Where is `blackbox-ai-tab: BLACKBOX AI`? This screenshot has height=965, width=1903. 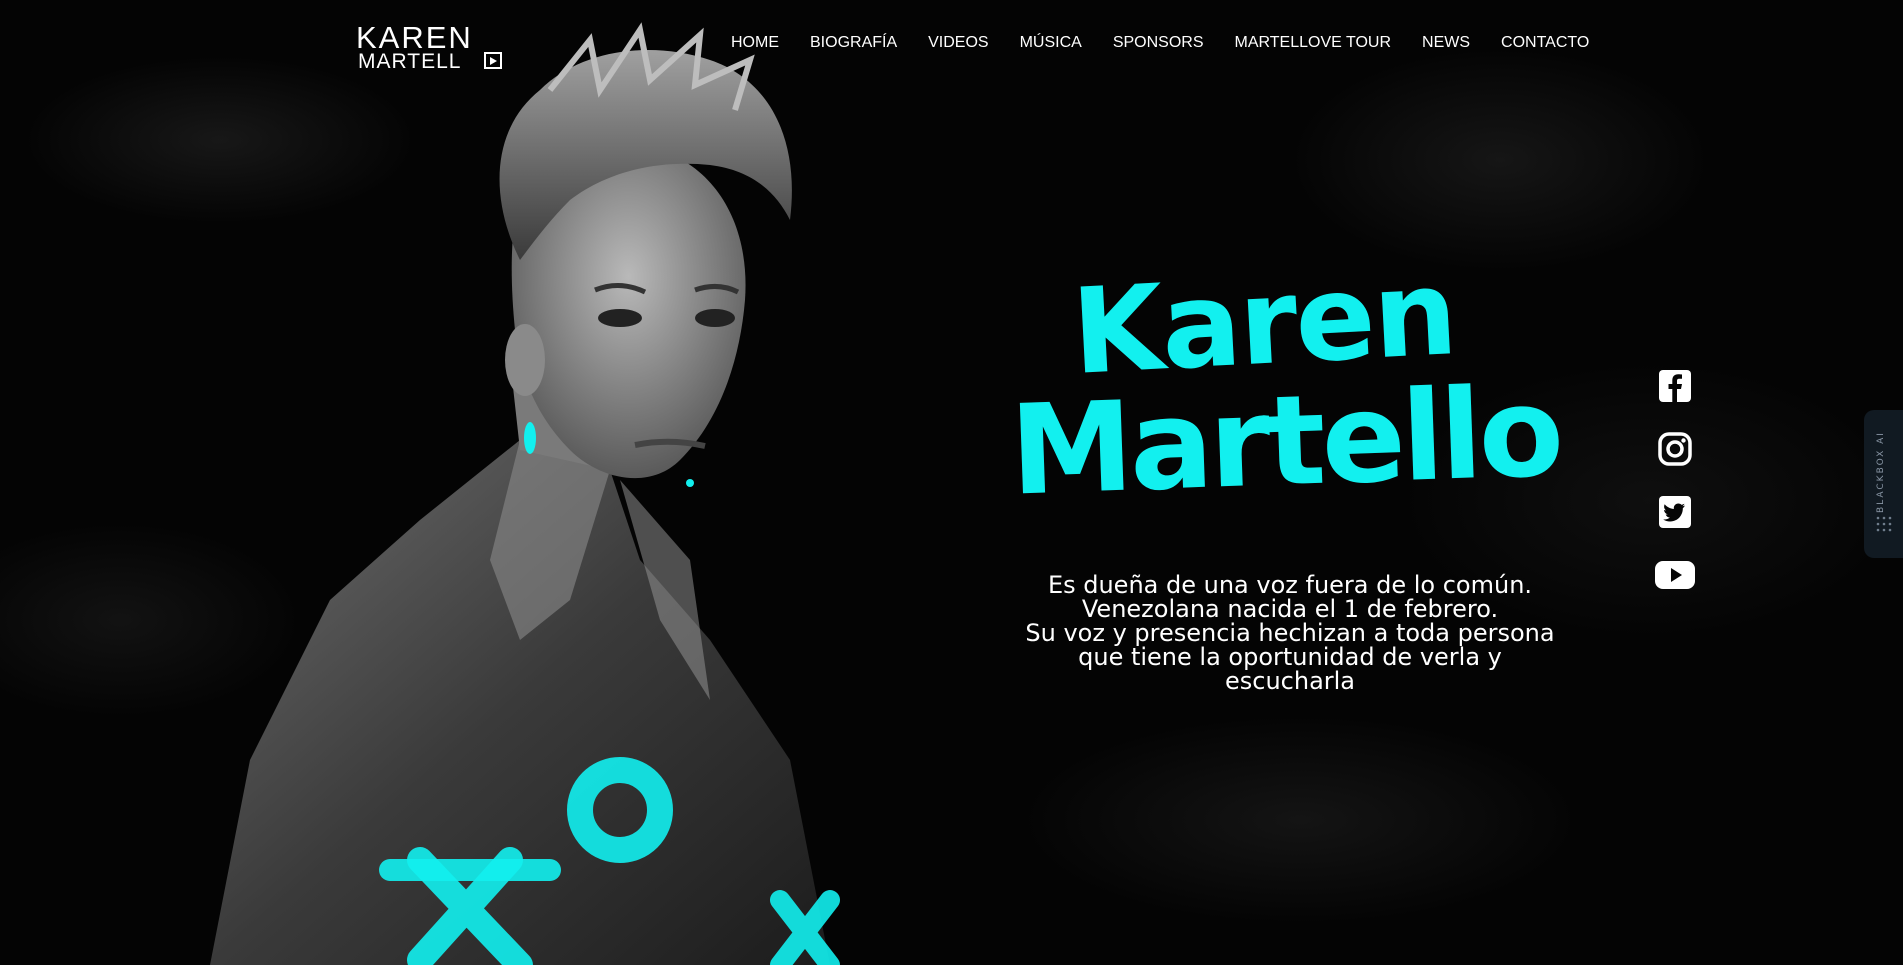
blackbox-ai-tab: BLACKBOX AI is located at coordinates (1883, 484).